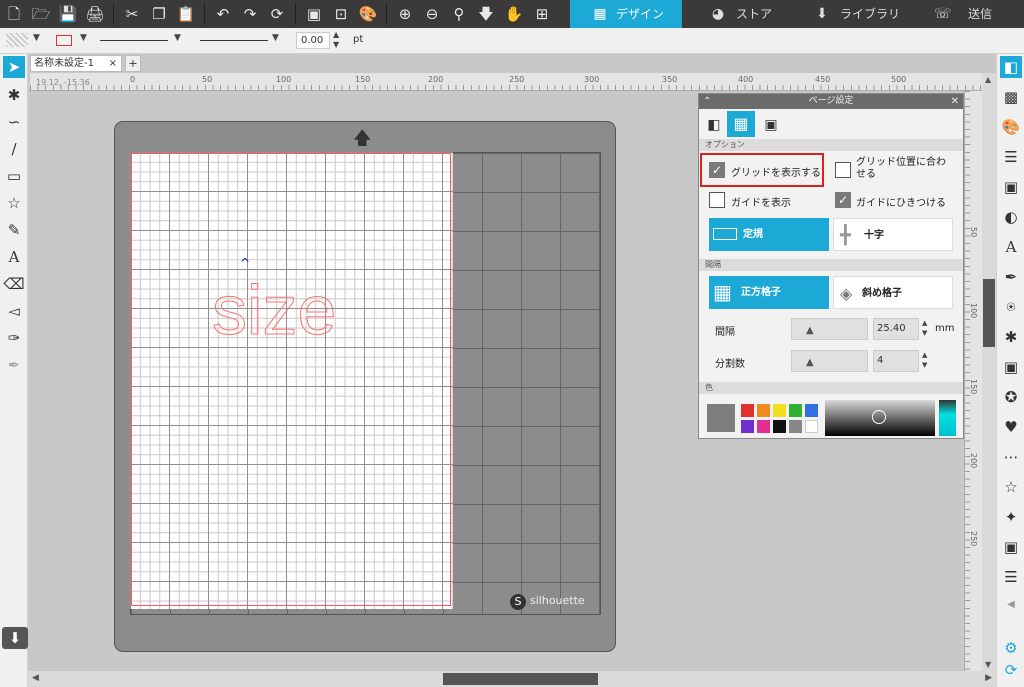  Describe the element at coordinates (1011, 397) in the screenshot. I see `offset-icon: ✪` at that location.